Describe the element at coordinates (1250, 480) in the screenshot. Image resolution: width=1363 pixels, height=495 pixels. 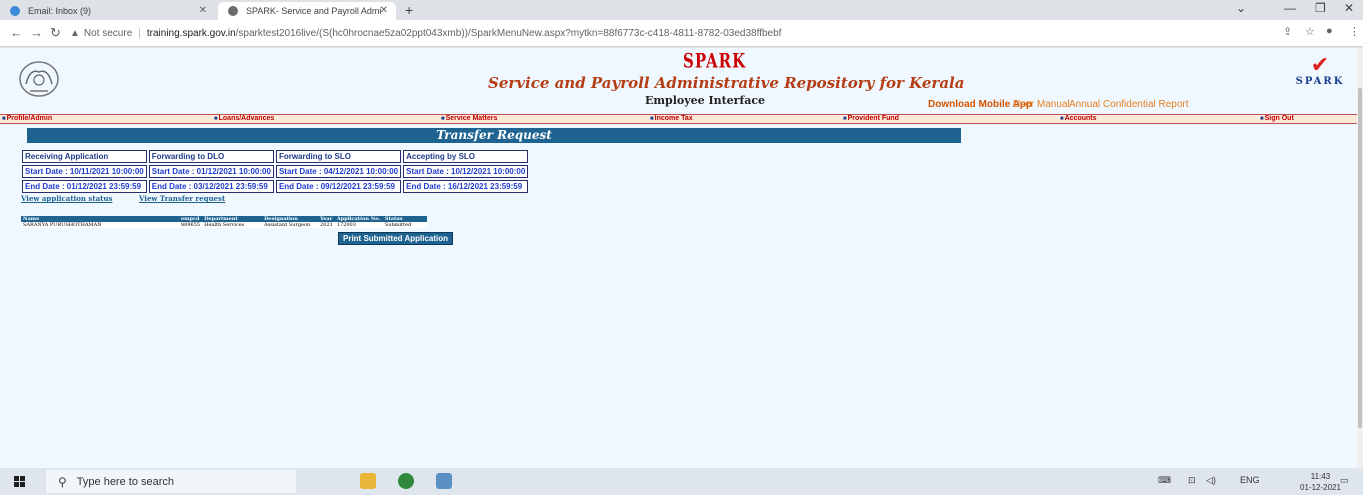
I see `language-indicator: ENG` at that location.